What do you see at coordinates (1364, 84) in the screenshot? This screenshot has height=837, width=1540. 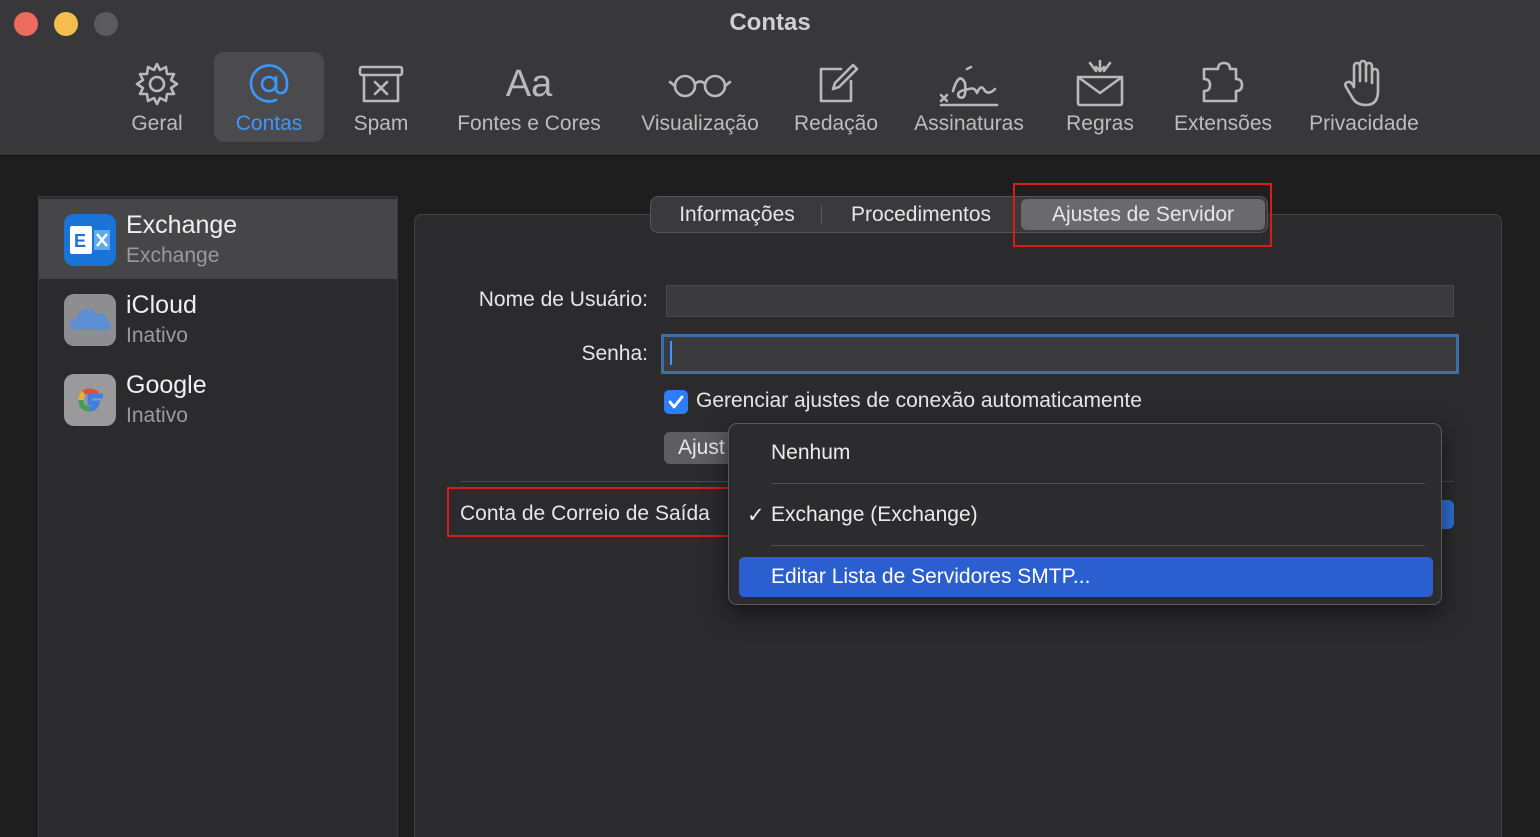 I see `hand-icon` at bounding box center [1364, 84].